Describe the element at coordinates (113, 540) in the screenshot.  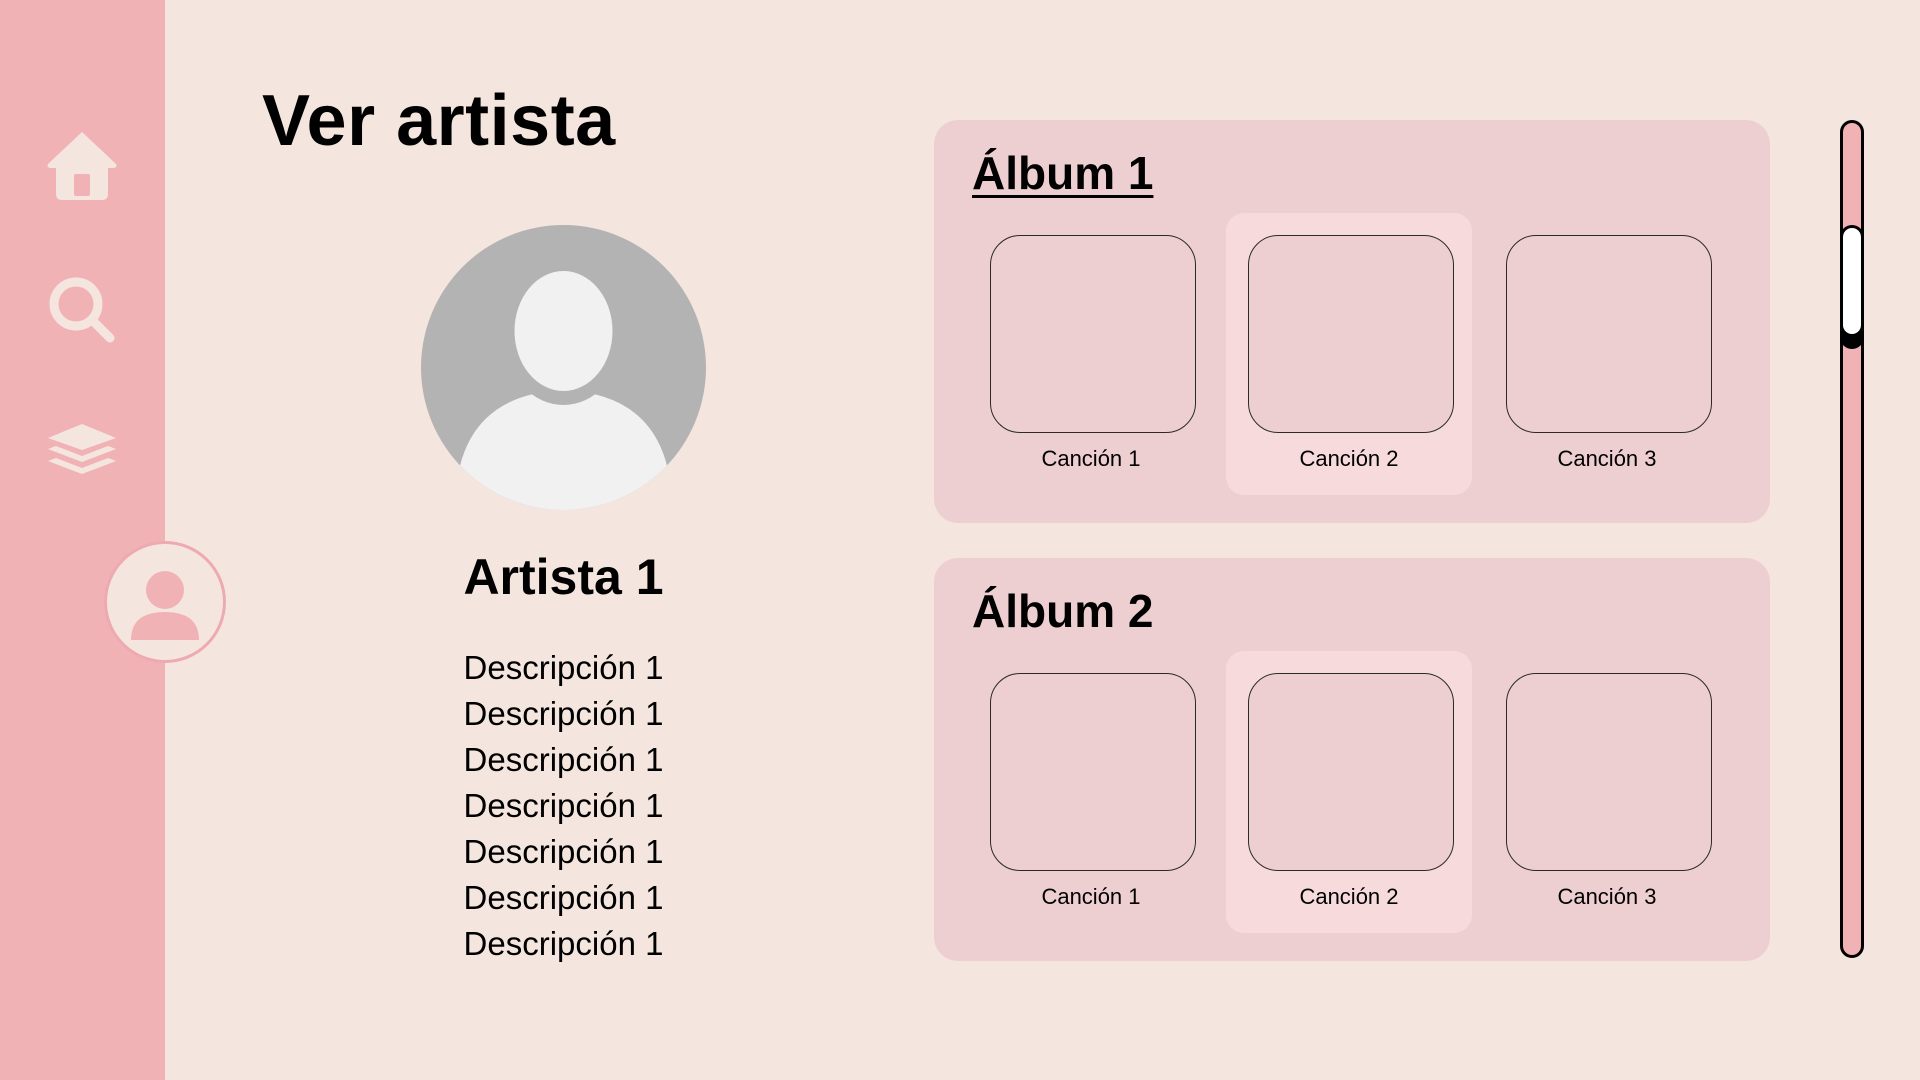
I see `sidebar` at that location.